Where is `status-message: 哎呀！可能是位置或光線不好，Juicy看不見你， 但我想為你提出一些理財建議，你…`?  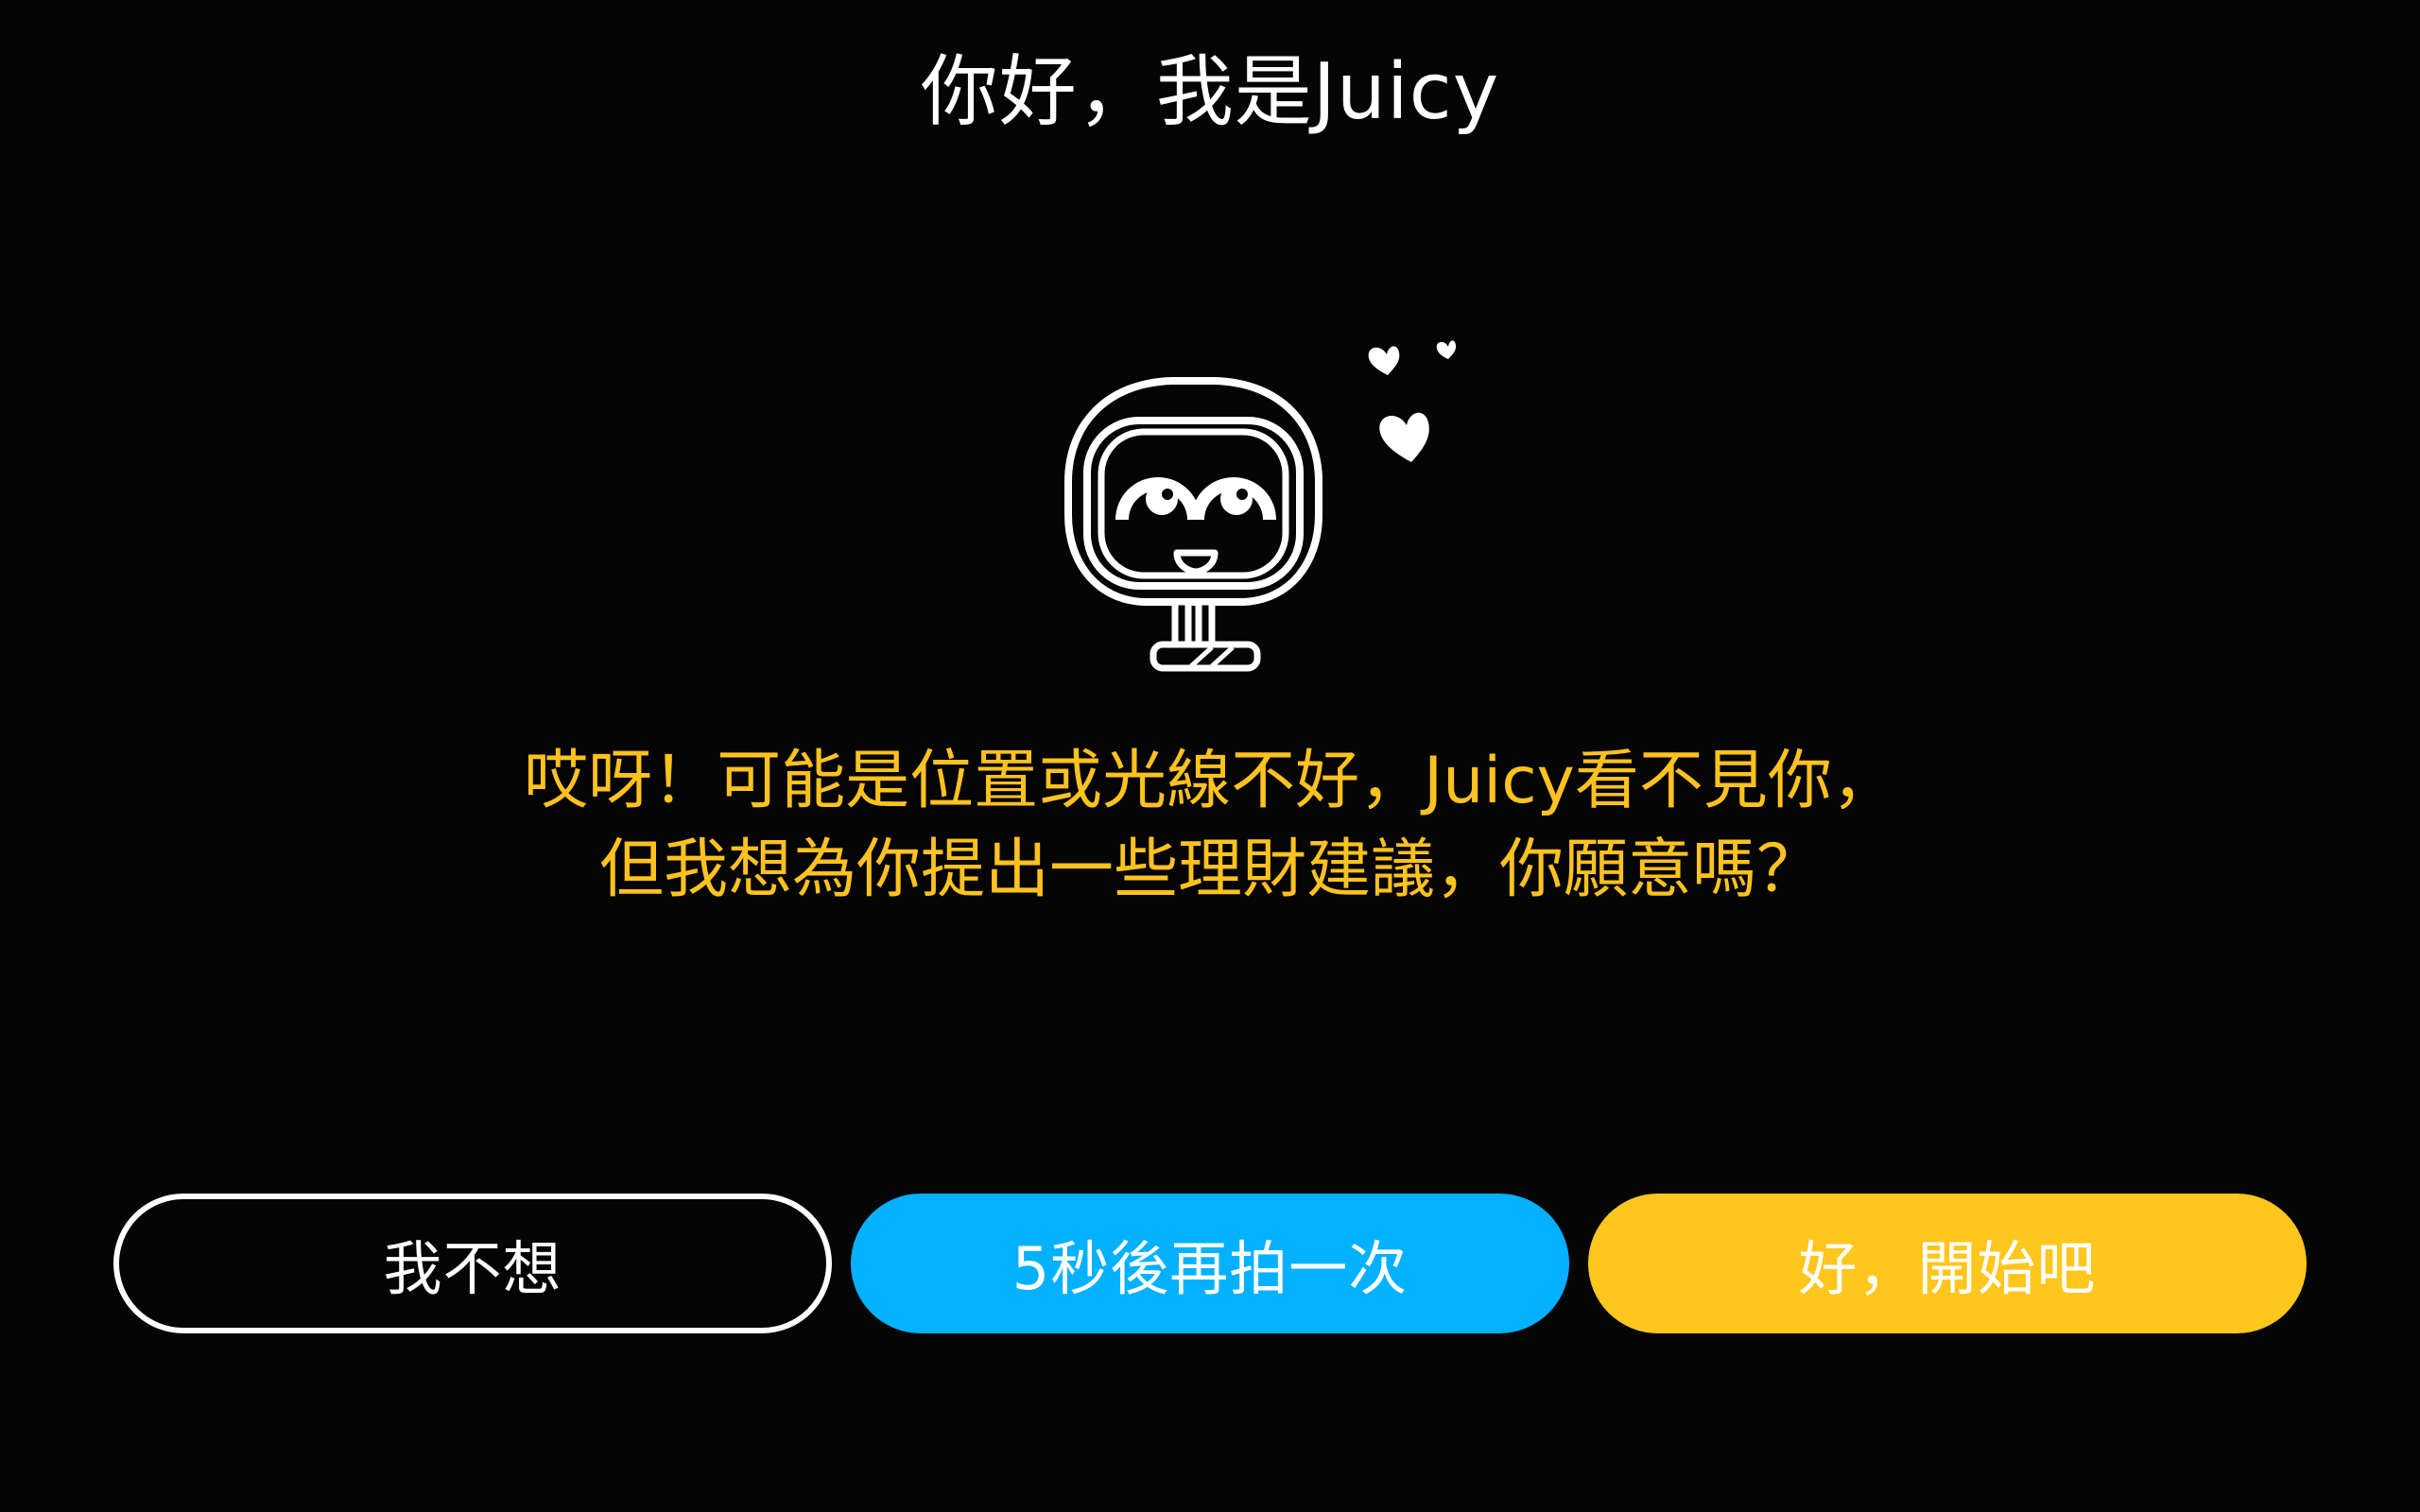
status-message: 哎呀！可能是位置或光線不好，Juicy看不見你， 但我想為你提出一些理財建議，你… is located at coordinates (1210, 826).